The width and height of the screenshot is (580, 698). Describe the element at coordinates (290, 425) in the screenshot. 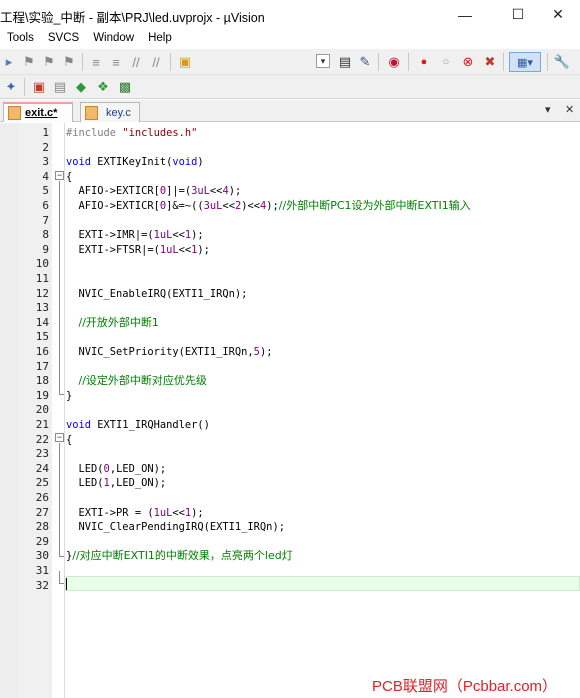

I see `code-line: 21 void EXTI1_IRQHandler()` at that location.